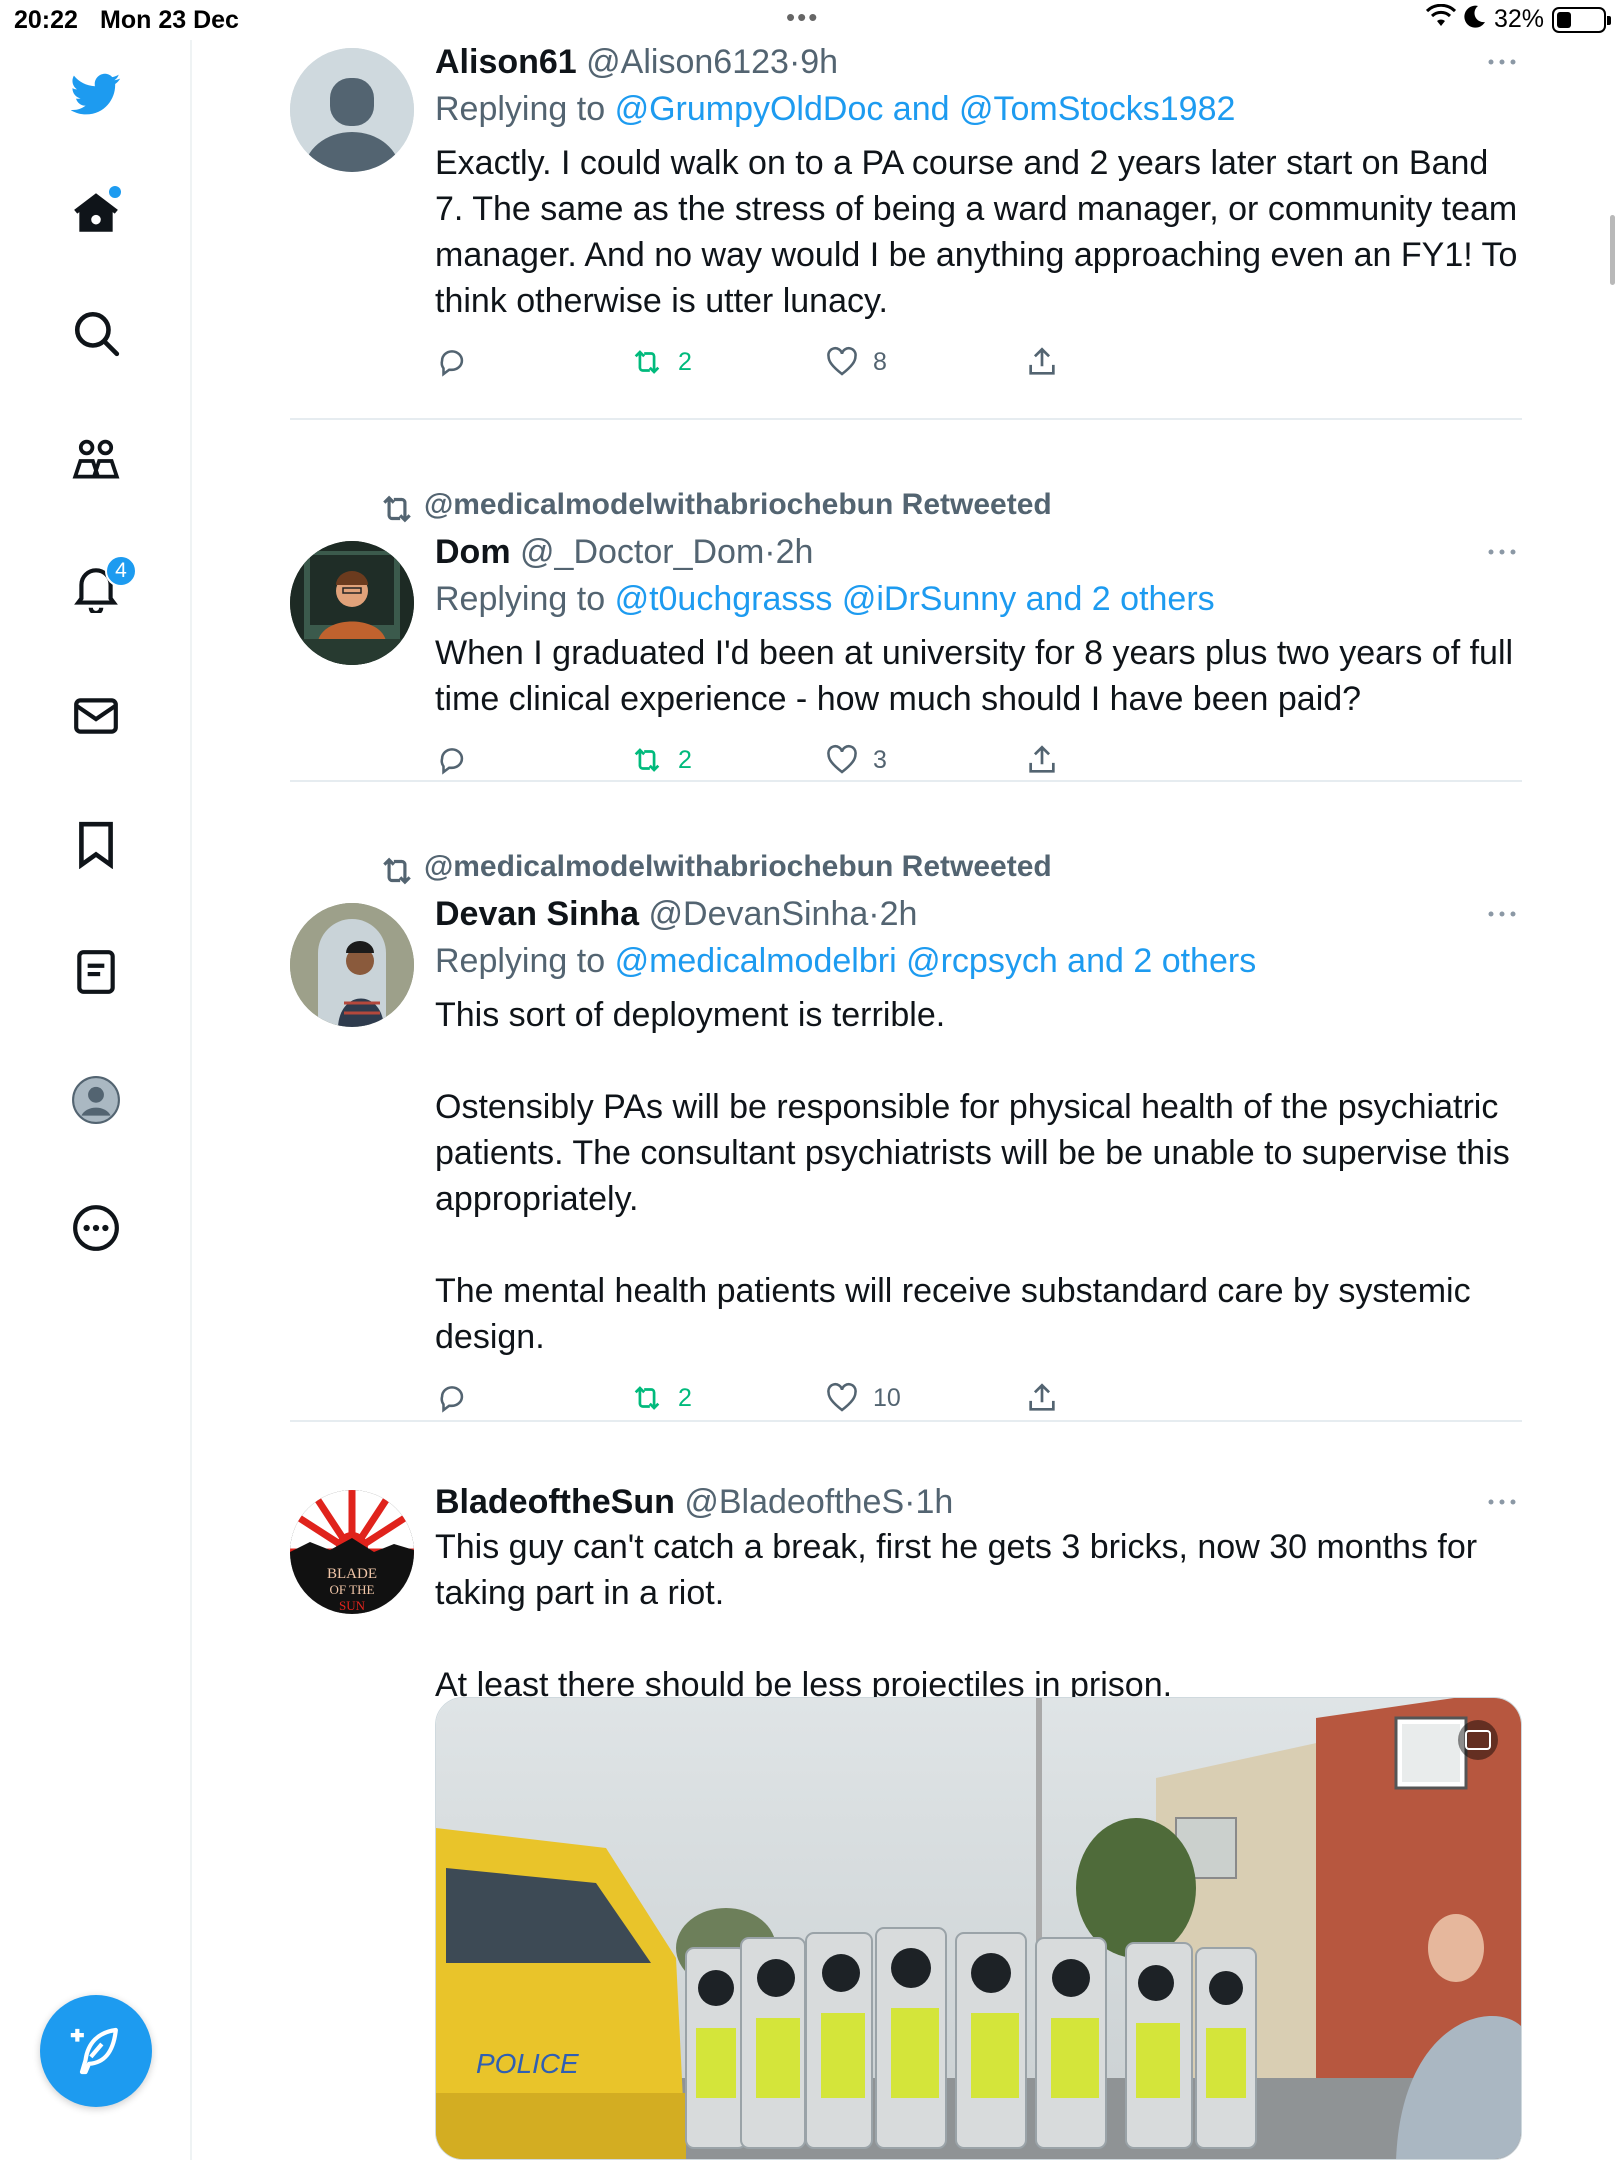 The height and width of the screenshot is (2160, 1620). Describe the element at coordinates (978, 760) in the screenshot. I see `tweet-actions: 2 3` at that location.